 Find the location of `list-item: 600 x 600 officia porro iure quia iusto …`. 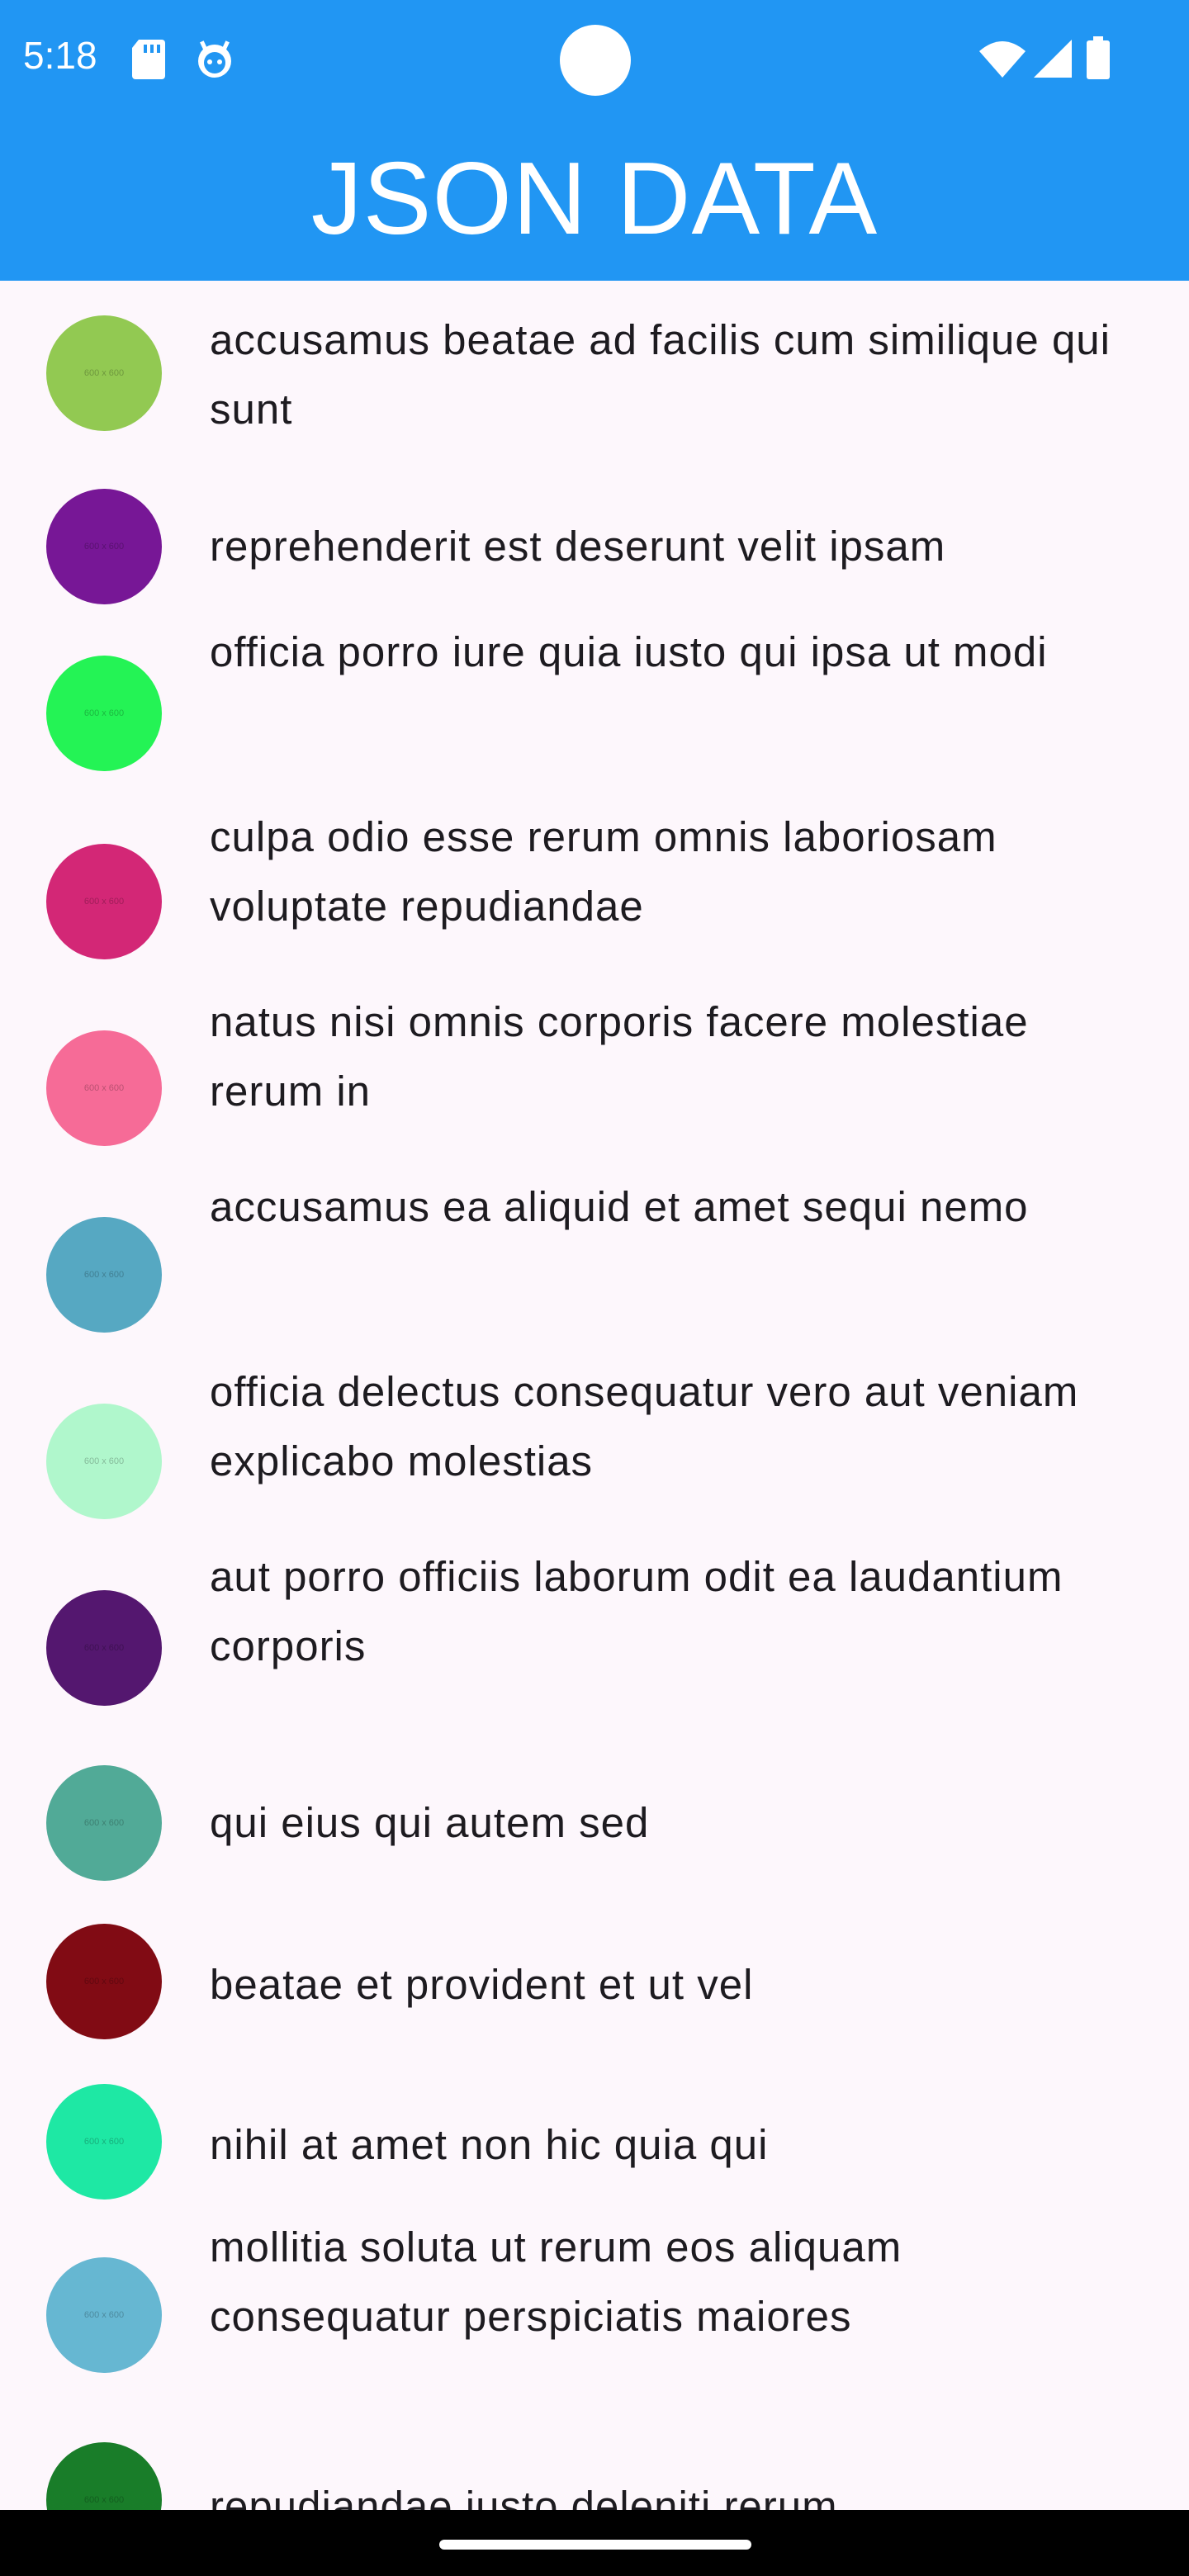

list-item: 600 x 600 officia porro iure quia iusto … is located at coordinates (594, 710).